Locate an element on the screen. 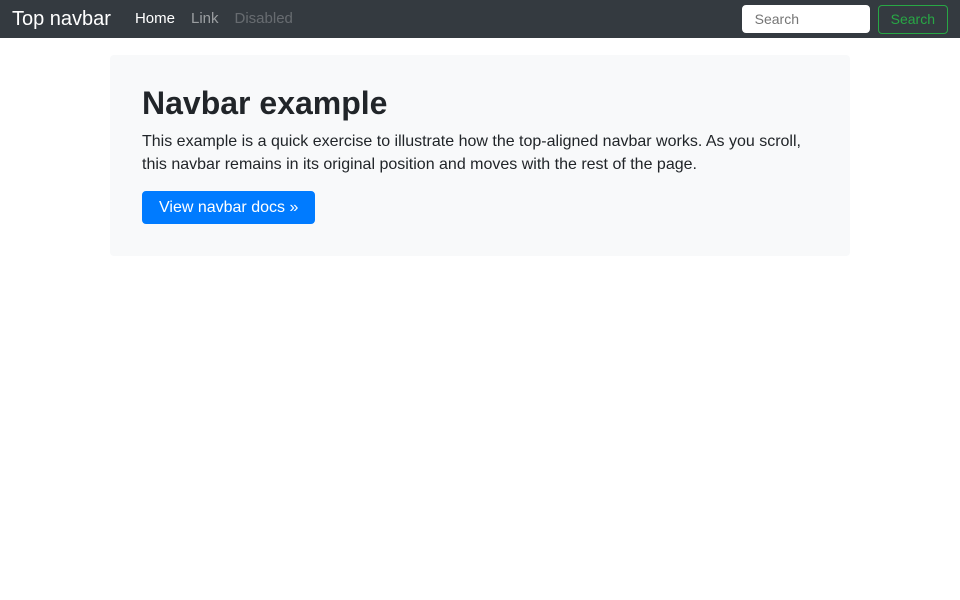 The image size is (960, 600). search-form: Search is located at coordinates (844, 19).